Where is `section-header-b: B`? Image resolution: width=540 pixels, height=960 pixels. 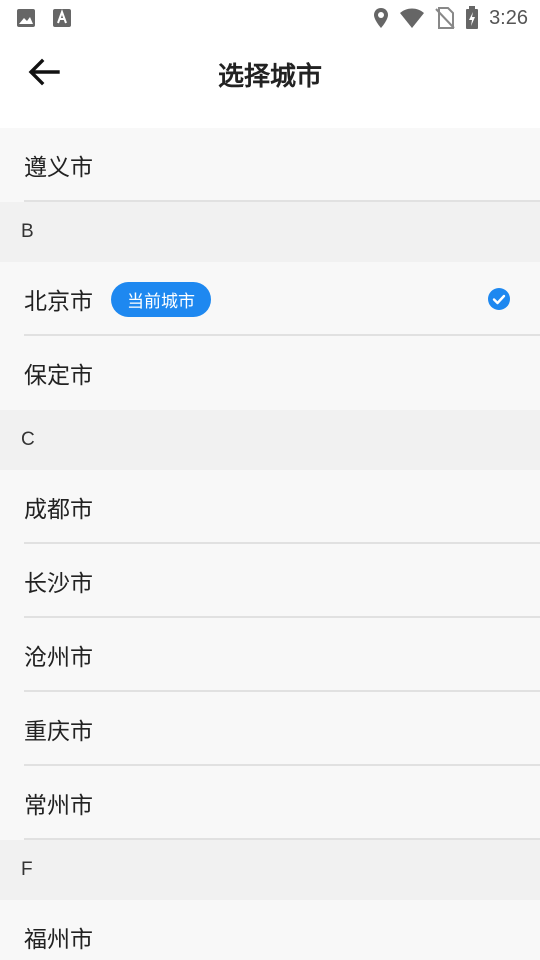 section-header-b: B is located at coordinates (270, 232).